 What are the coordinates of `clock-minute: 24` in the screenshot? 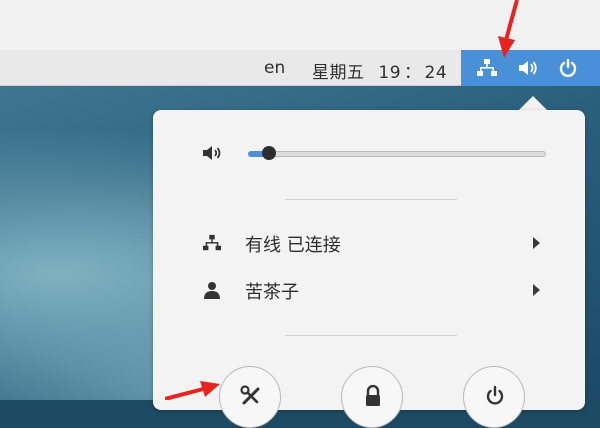 It's located at (436, 73).